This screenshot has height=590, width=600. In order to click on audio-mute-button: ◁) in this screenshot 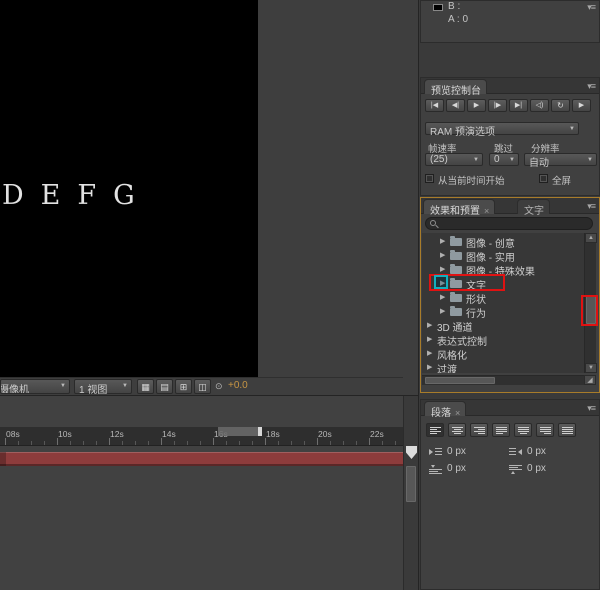, I will do `click(539, 105)`.